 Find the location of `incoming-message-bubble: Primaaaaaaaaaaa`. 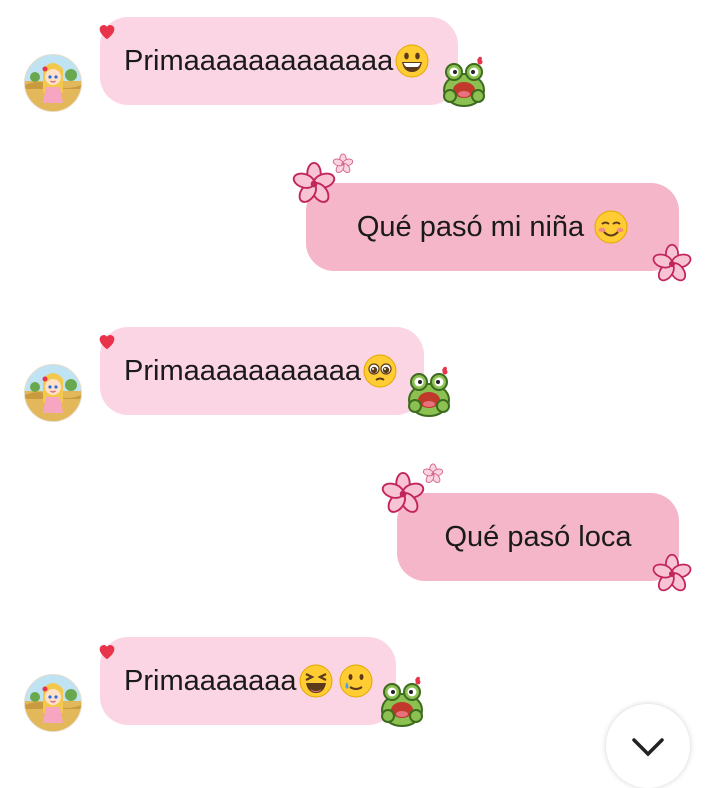

incoming-message-bubble: Primaaaaaaaaaaa is located at coordinates (262, 371).